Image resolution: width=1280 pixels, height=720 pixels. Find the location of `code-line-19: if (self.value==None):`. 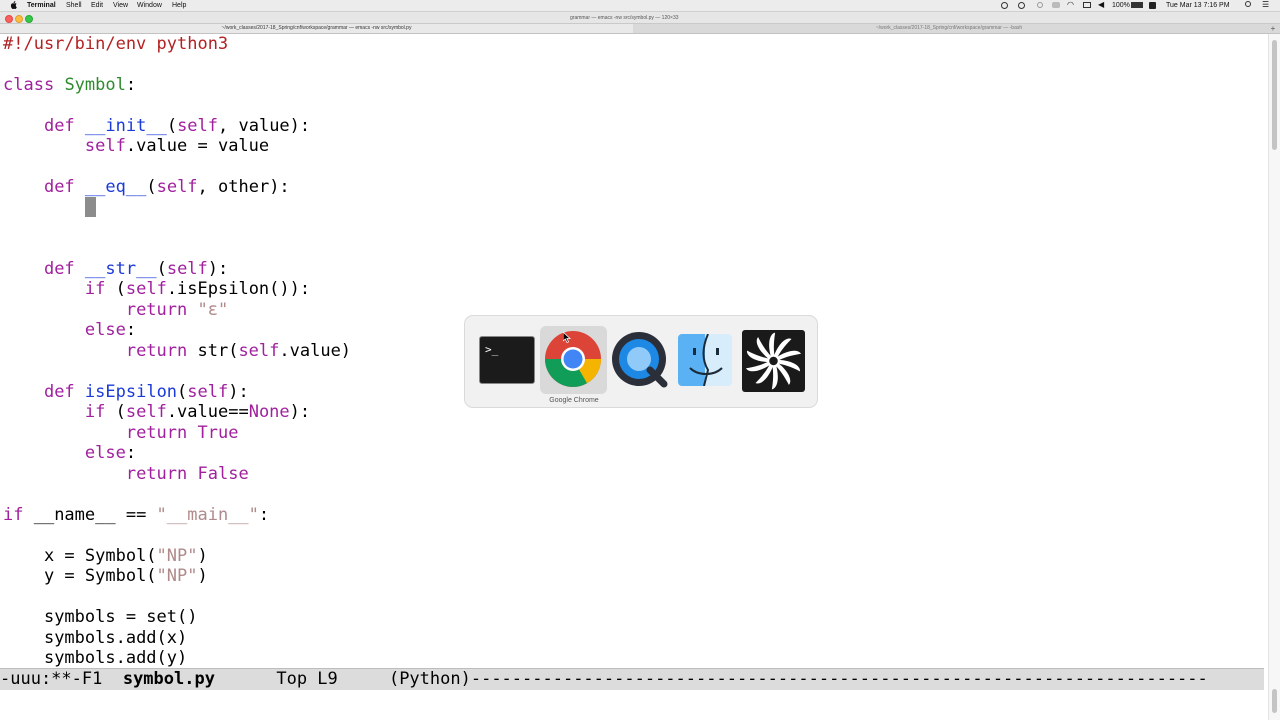

code-line-19: if (self.value==None): is located at coordinates (197, 412).